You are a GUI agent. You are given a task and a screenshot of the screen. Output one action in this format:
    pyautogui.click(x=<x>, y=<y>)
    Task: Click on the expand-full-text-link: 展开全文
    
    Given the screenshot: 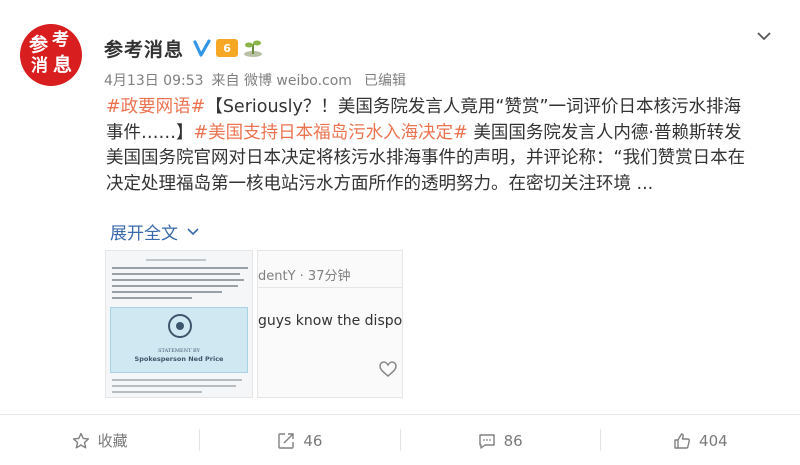 What is the action you would take?
    pyautogui.click(x=155, y=231)
    